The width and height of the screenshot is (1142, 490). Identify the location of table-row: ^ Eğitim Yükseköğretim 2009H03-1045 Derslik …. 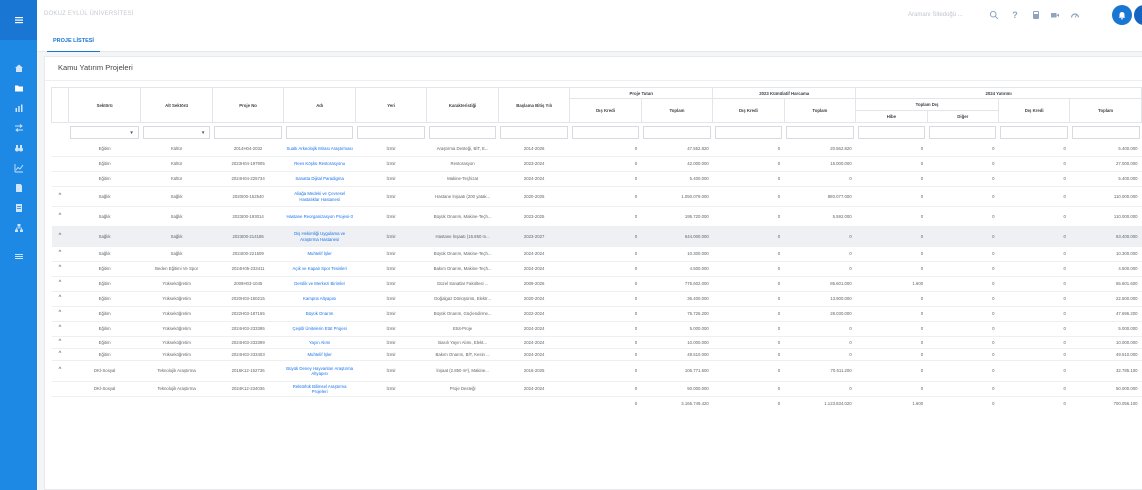
(596, 284).